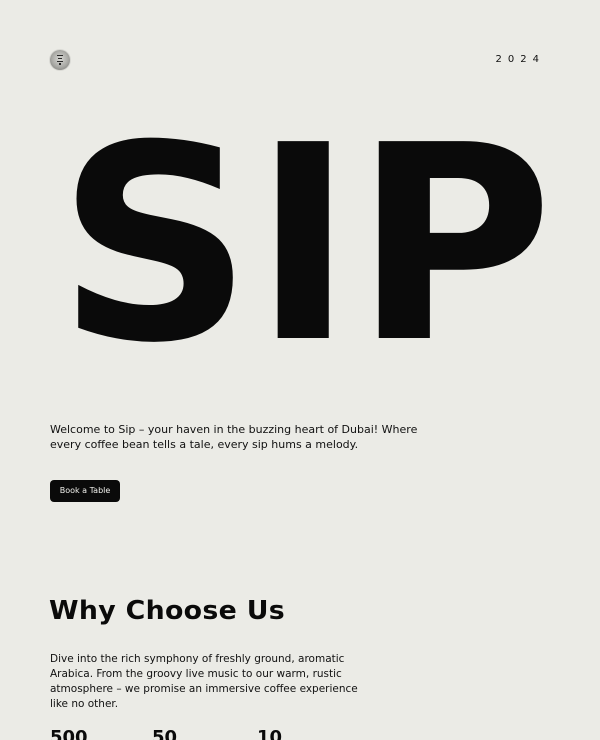 The height and width of the screenshot is (740, 600). What do you see at coordinates (167, 611) in the screenshot?
I see `why-choose-us-heading: Why Choose Us` at bounding box center [167, 611].